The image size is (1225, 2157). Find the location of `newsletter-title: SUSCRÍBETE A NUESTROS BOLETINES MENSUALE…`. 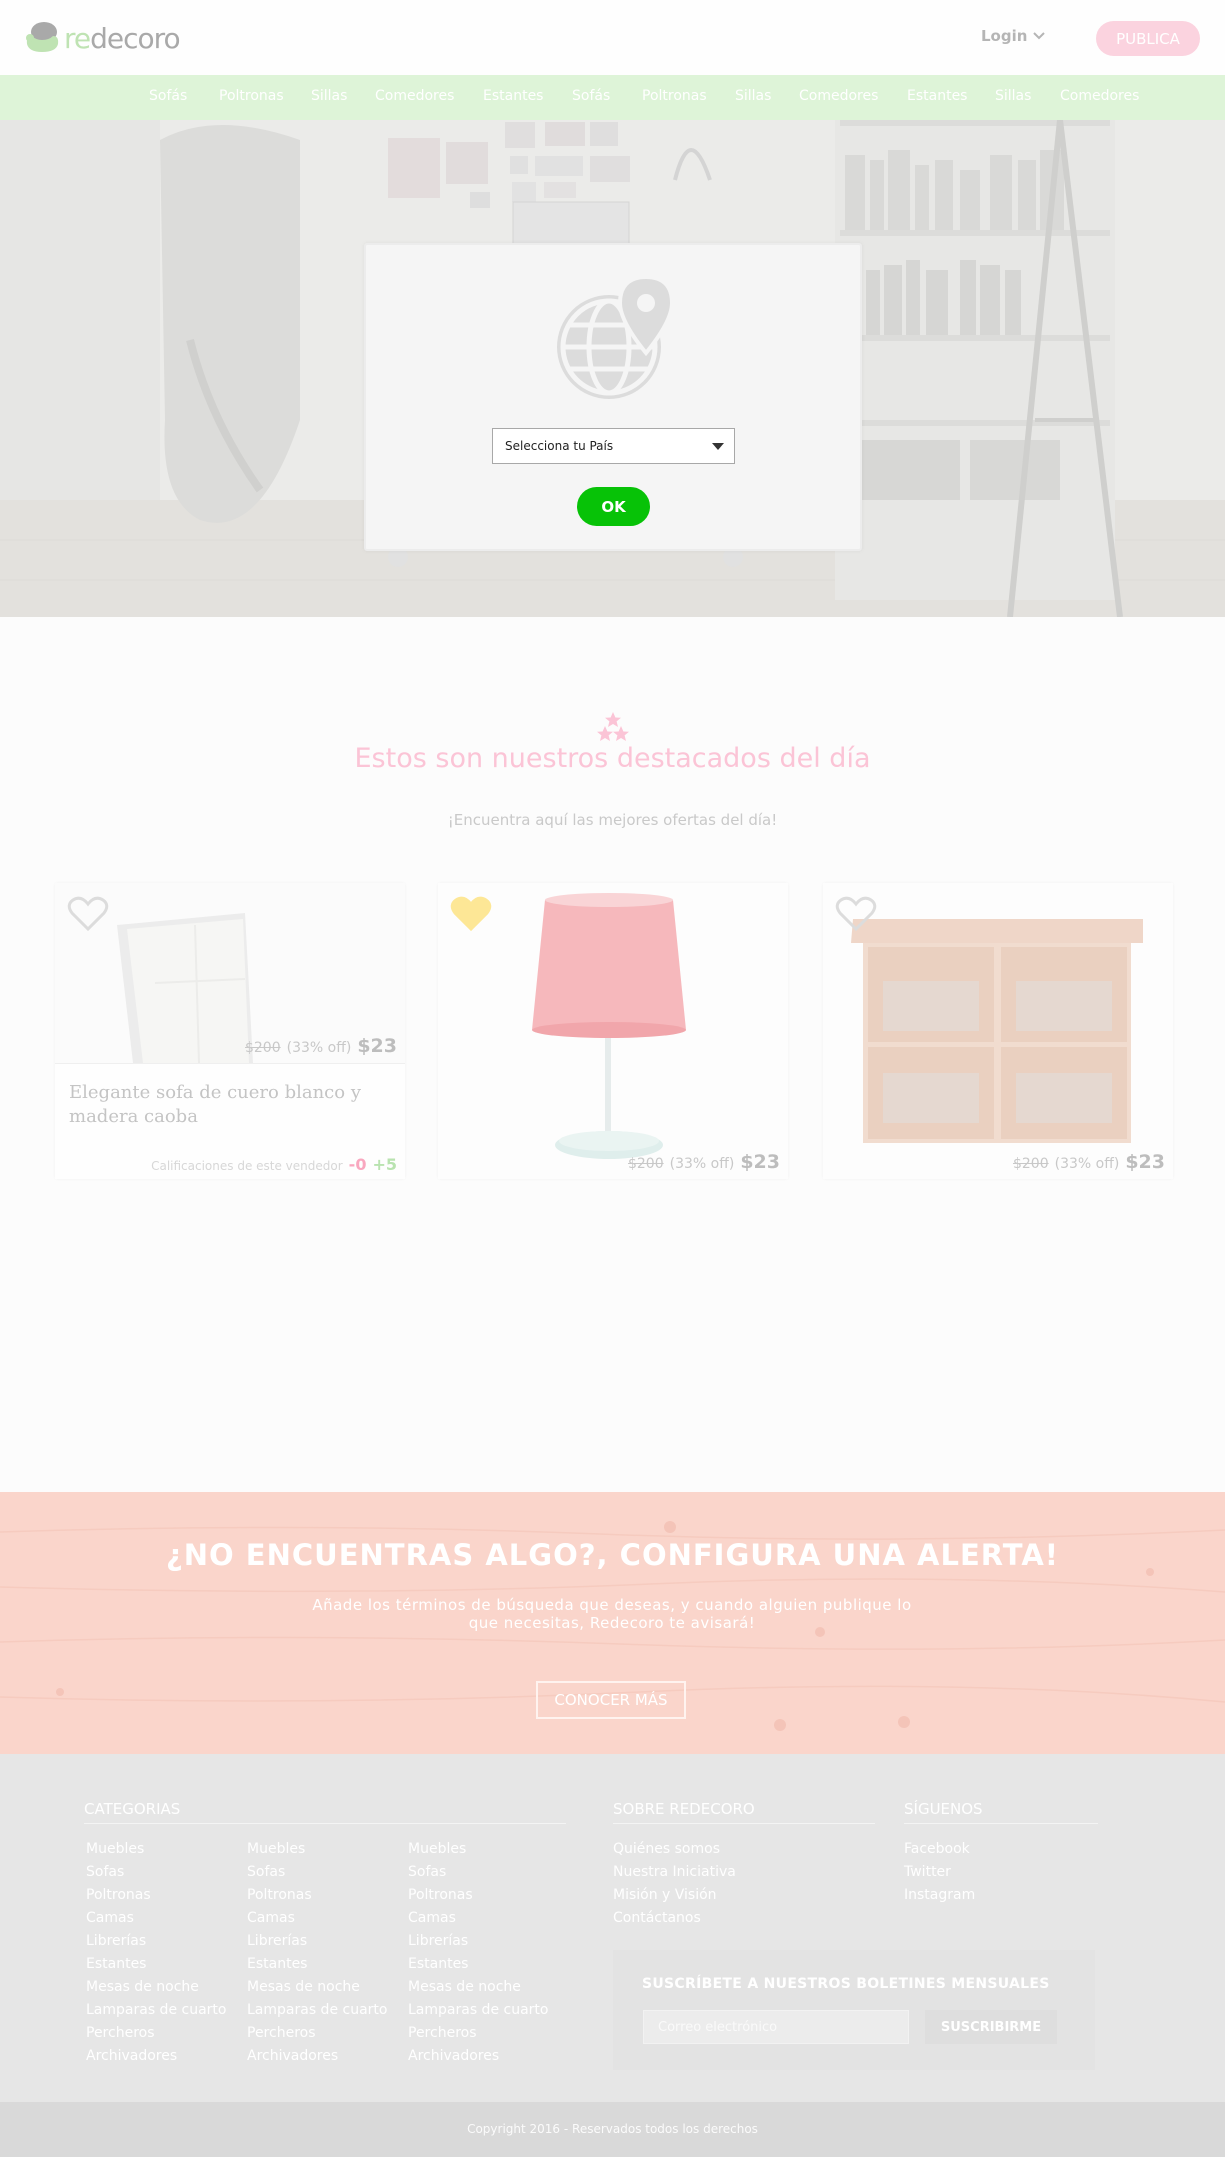

newsletter-title: SUSCRÍBETE A NUESTROS BOLETINES MENSUALE… is located at coordinates (846, 1984).